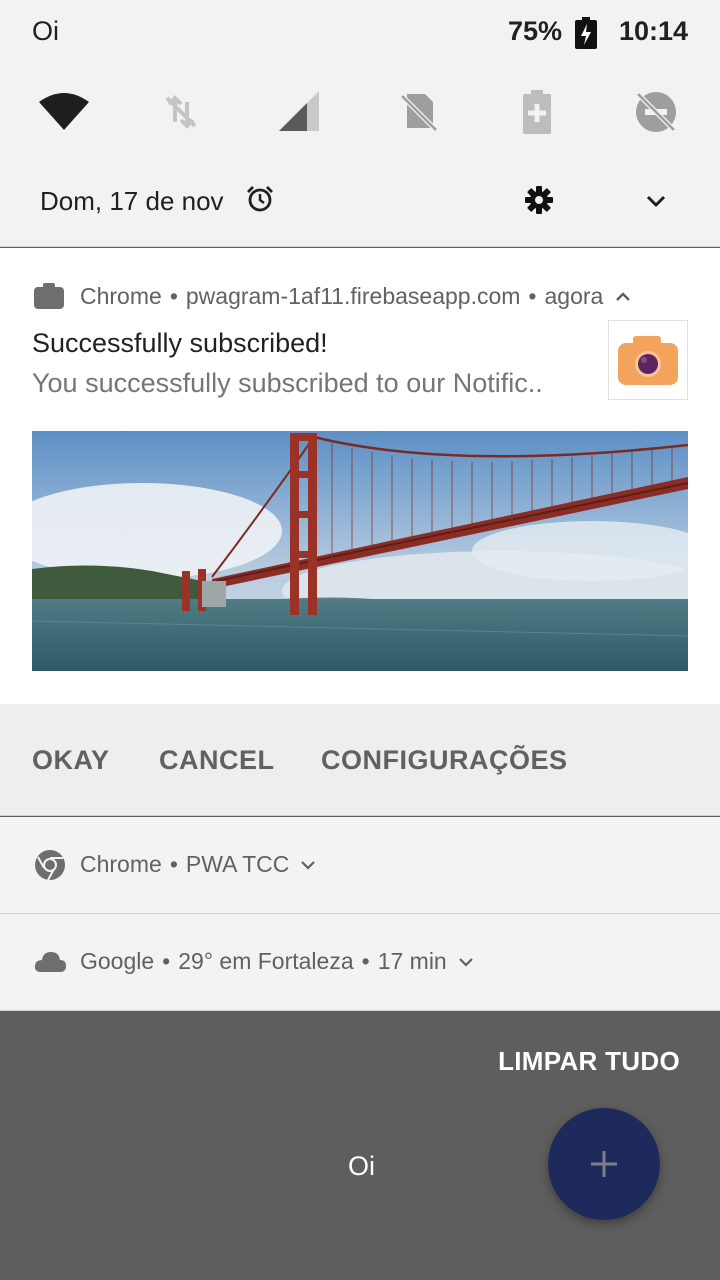 This screenshot has width=720, height=1280. What do you see at coordinates (266, 961) in the screenshot?
I see `notification-text: 29° em Fortaleza` at bounding box center [266, 961].